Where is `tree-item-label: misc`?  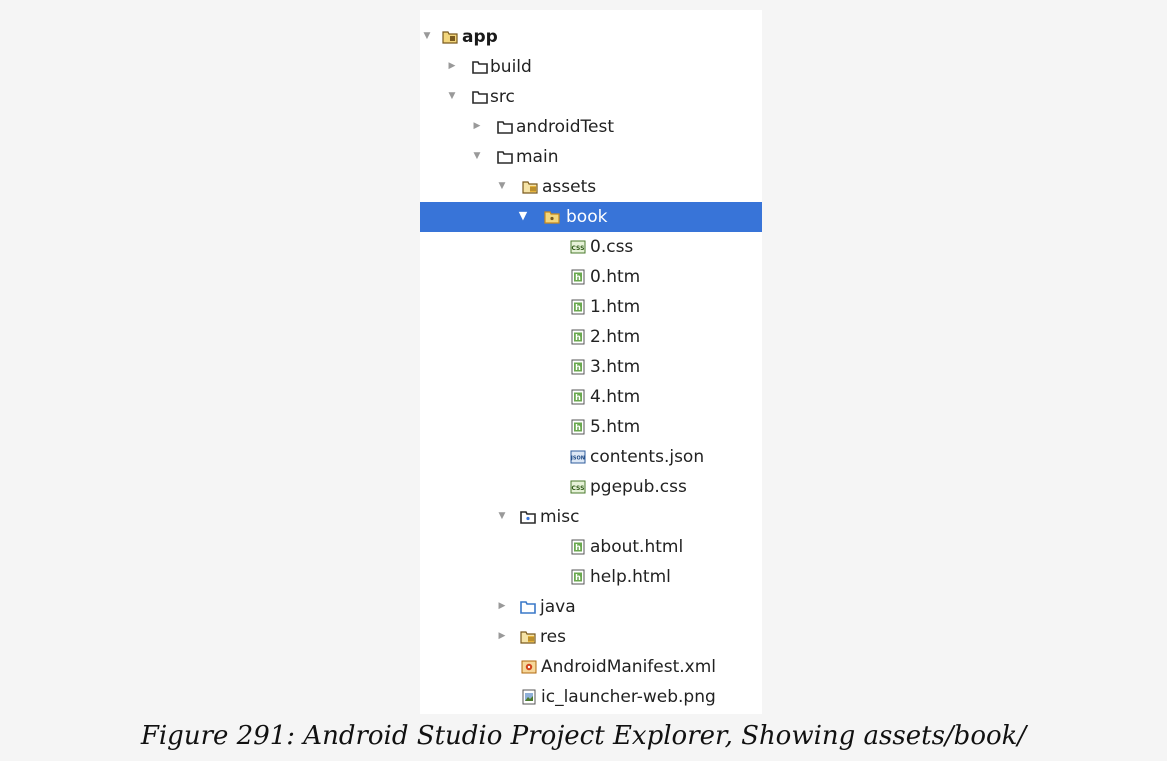 tree-item-label: misc is located at coordinates (560, 517).